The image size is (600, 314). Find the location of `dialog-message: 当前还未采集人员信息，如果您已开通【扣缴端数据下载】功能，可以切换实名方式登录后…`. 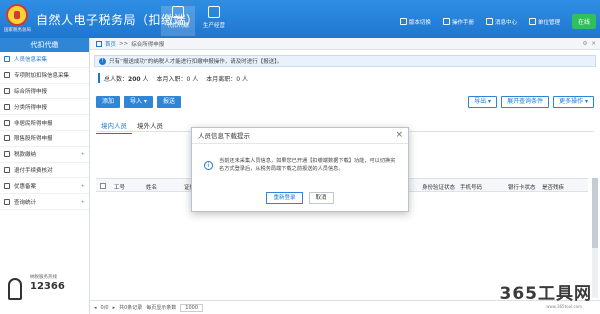

dialog-message: 当前还未采集人员信息，如果您已开通【扣缴端数据下载】功能，可以切换实名方式登录后… is located at coordinates (307, 165).